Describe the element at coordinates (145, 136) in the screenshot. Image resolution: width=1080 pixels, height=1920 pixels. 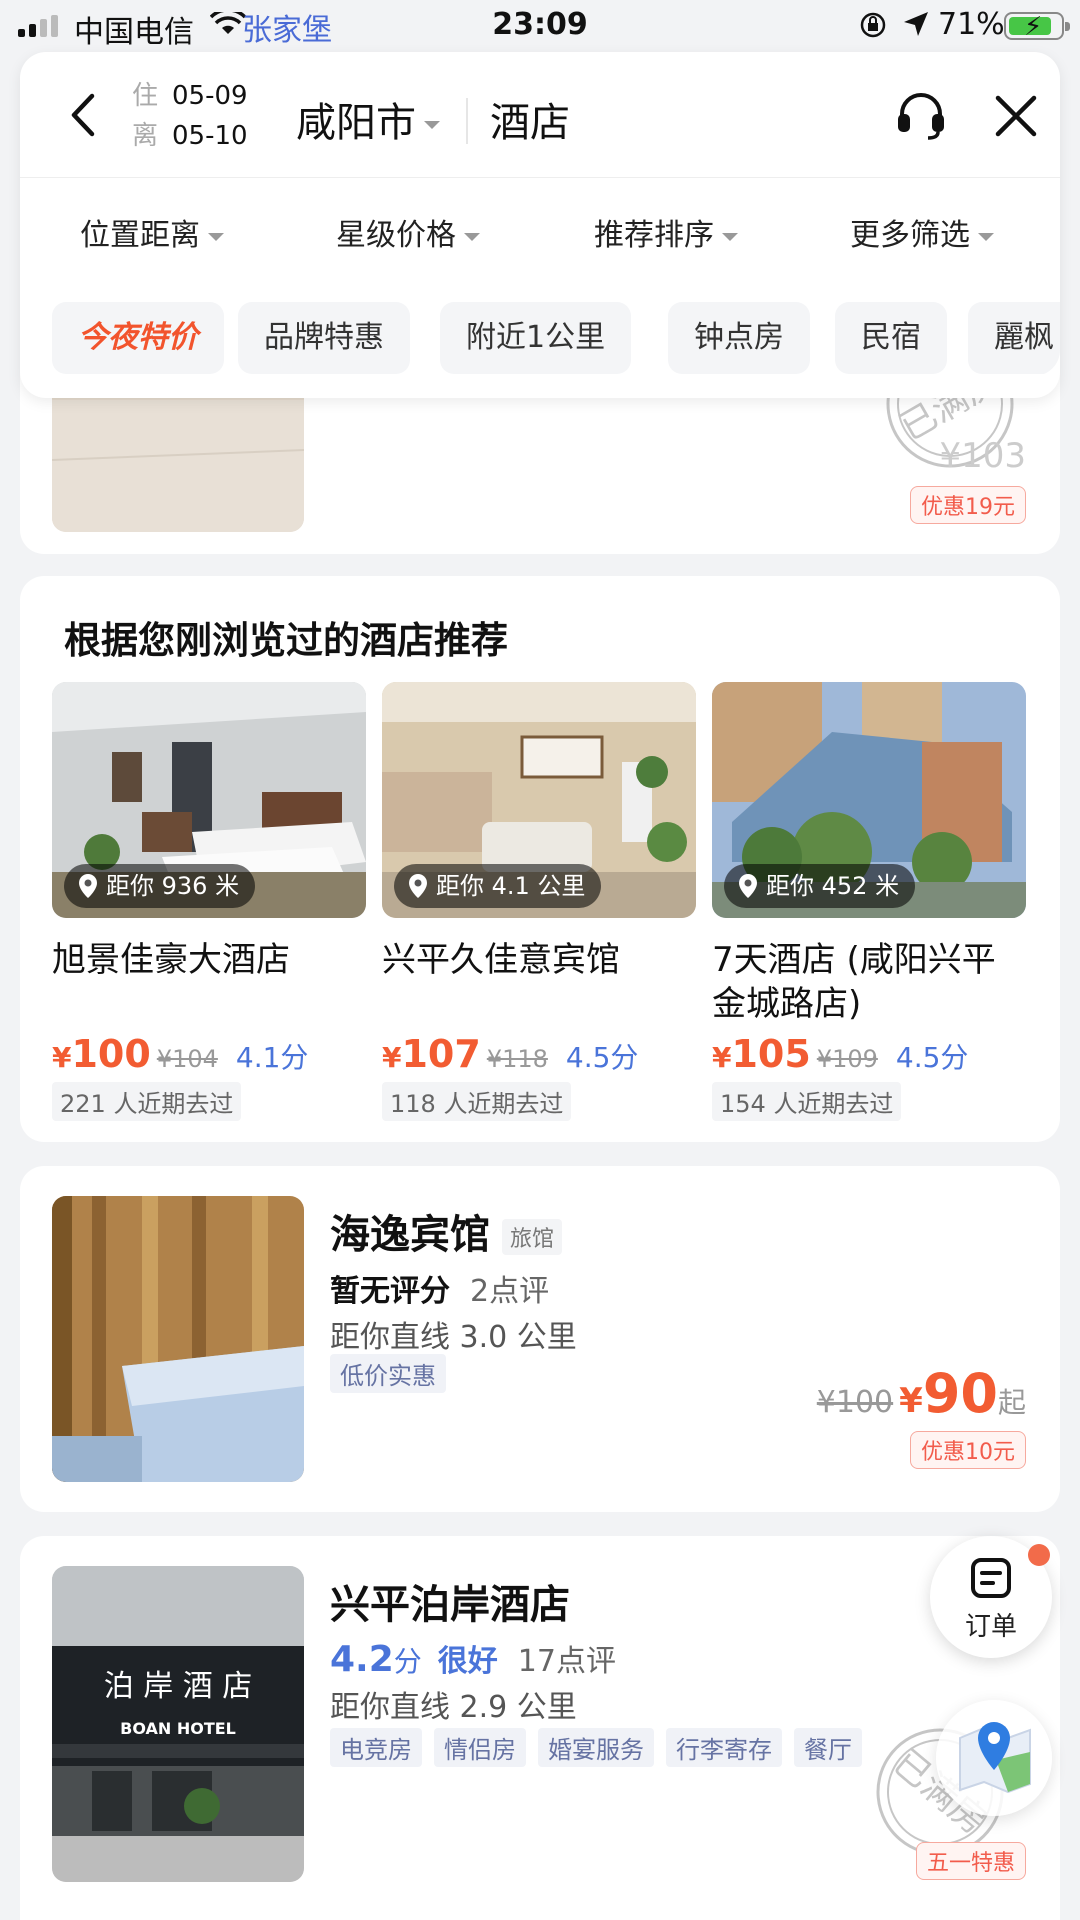
I see `checkout-label: 离` at that location.